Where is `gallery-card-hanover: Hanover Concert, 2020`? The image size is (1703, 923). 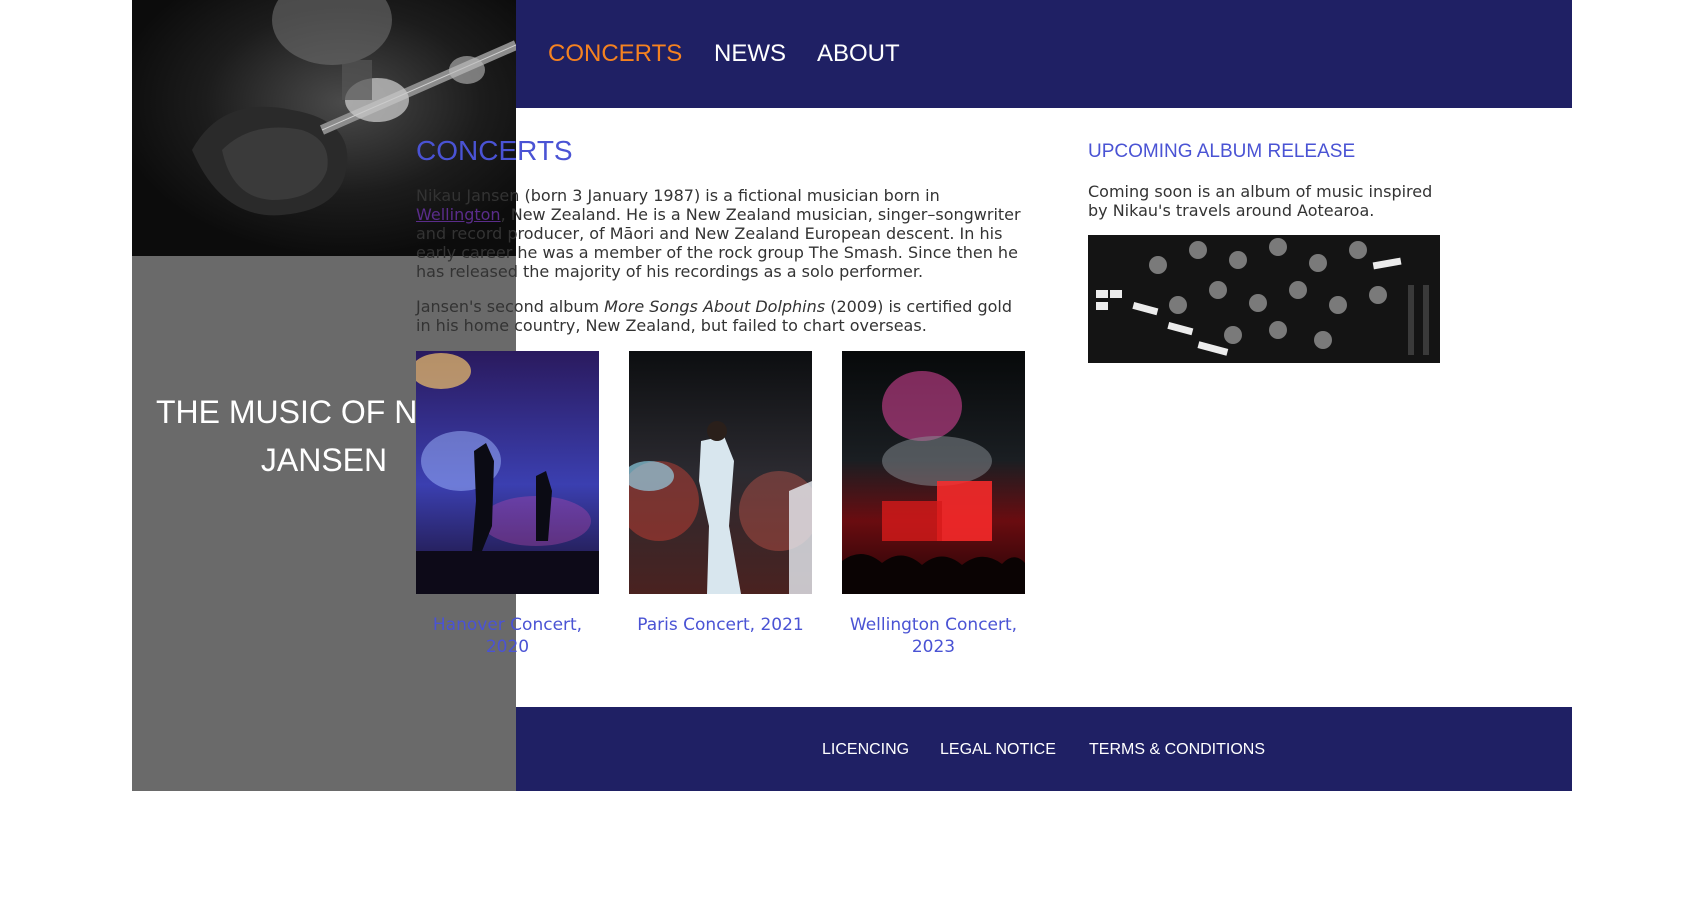 gallery-card-hanover: Hanover Concert, 2020 is located at coordinates (507, 504).